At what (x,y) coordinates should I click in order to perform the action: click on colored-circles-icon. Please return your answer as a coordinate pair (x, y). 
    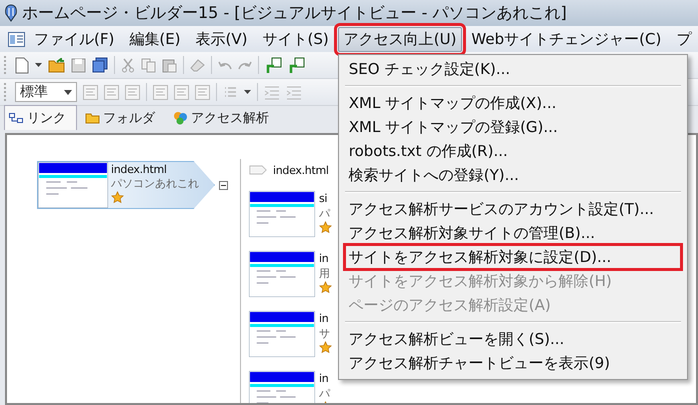
    Looking at the image, I should click on (180, 118).